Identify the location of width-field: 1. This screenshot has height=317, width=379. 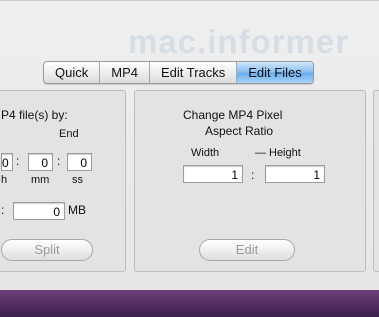
(213, 174).